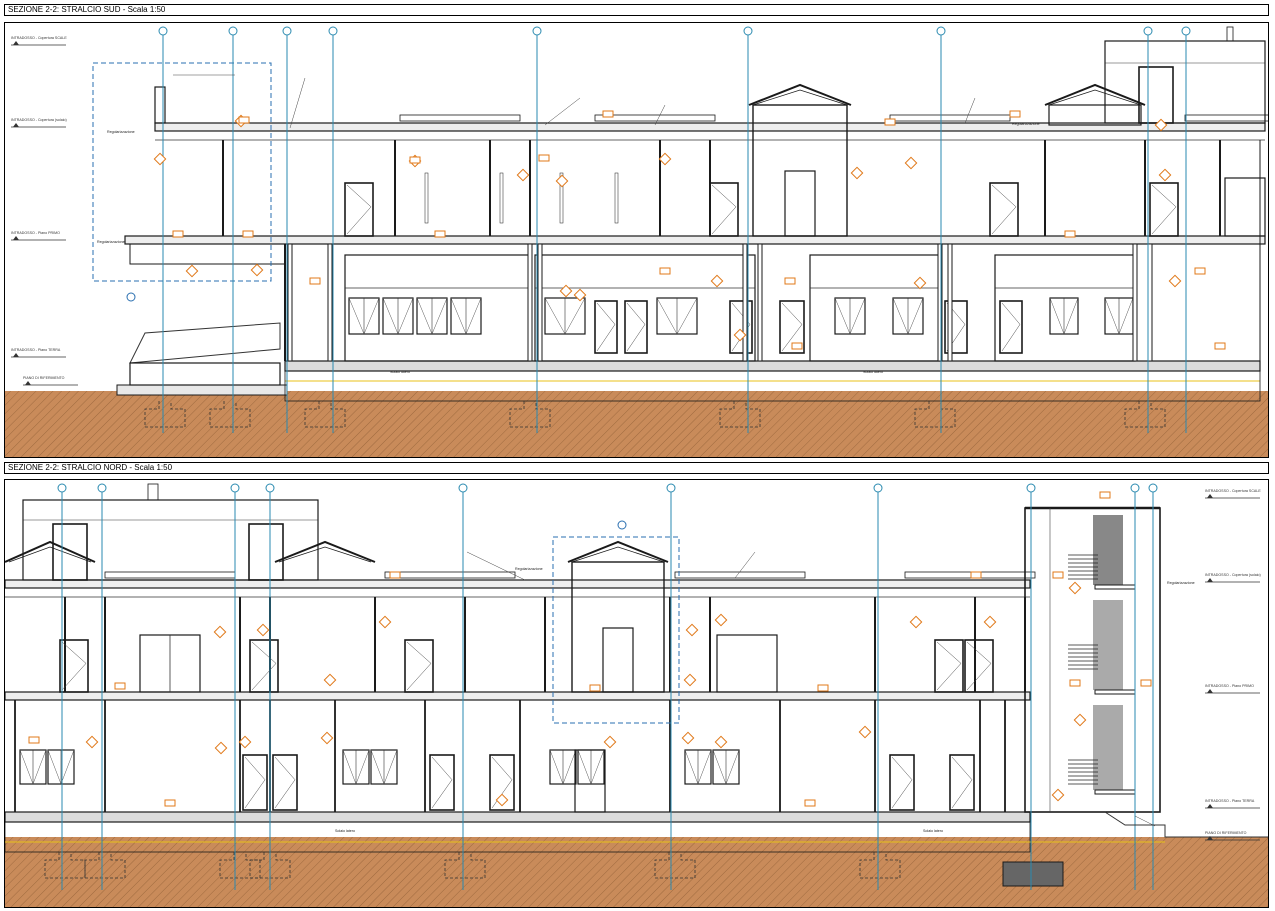 This screenshot has width=1275, height=911. Describe the element at coordinates (439, 316) in the screenshot. I see `ground-window-a-2-diag` at that location.